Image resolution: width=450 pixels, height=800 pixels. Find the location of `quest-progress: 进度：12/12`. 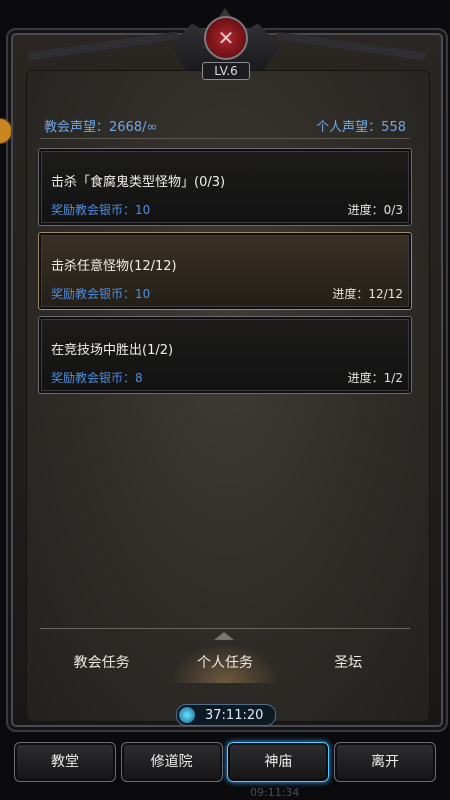

quest-progress: 进度：12/12 is located at coordinates (367, 294).